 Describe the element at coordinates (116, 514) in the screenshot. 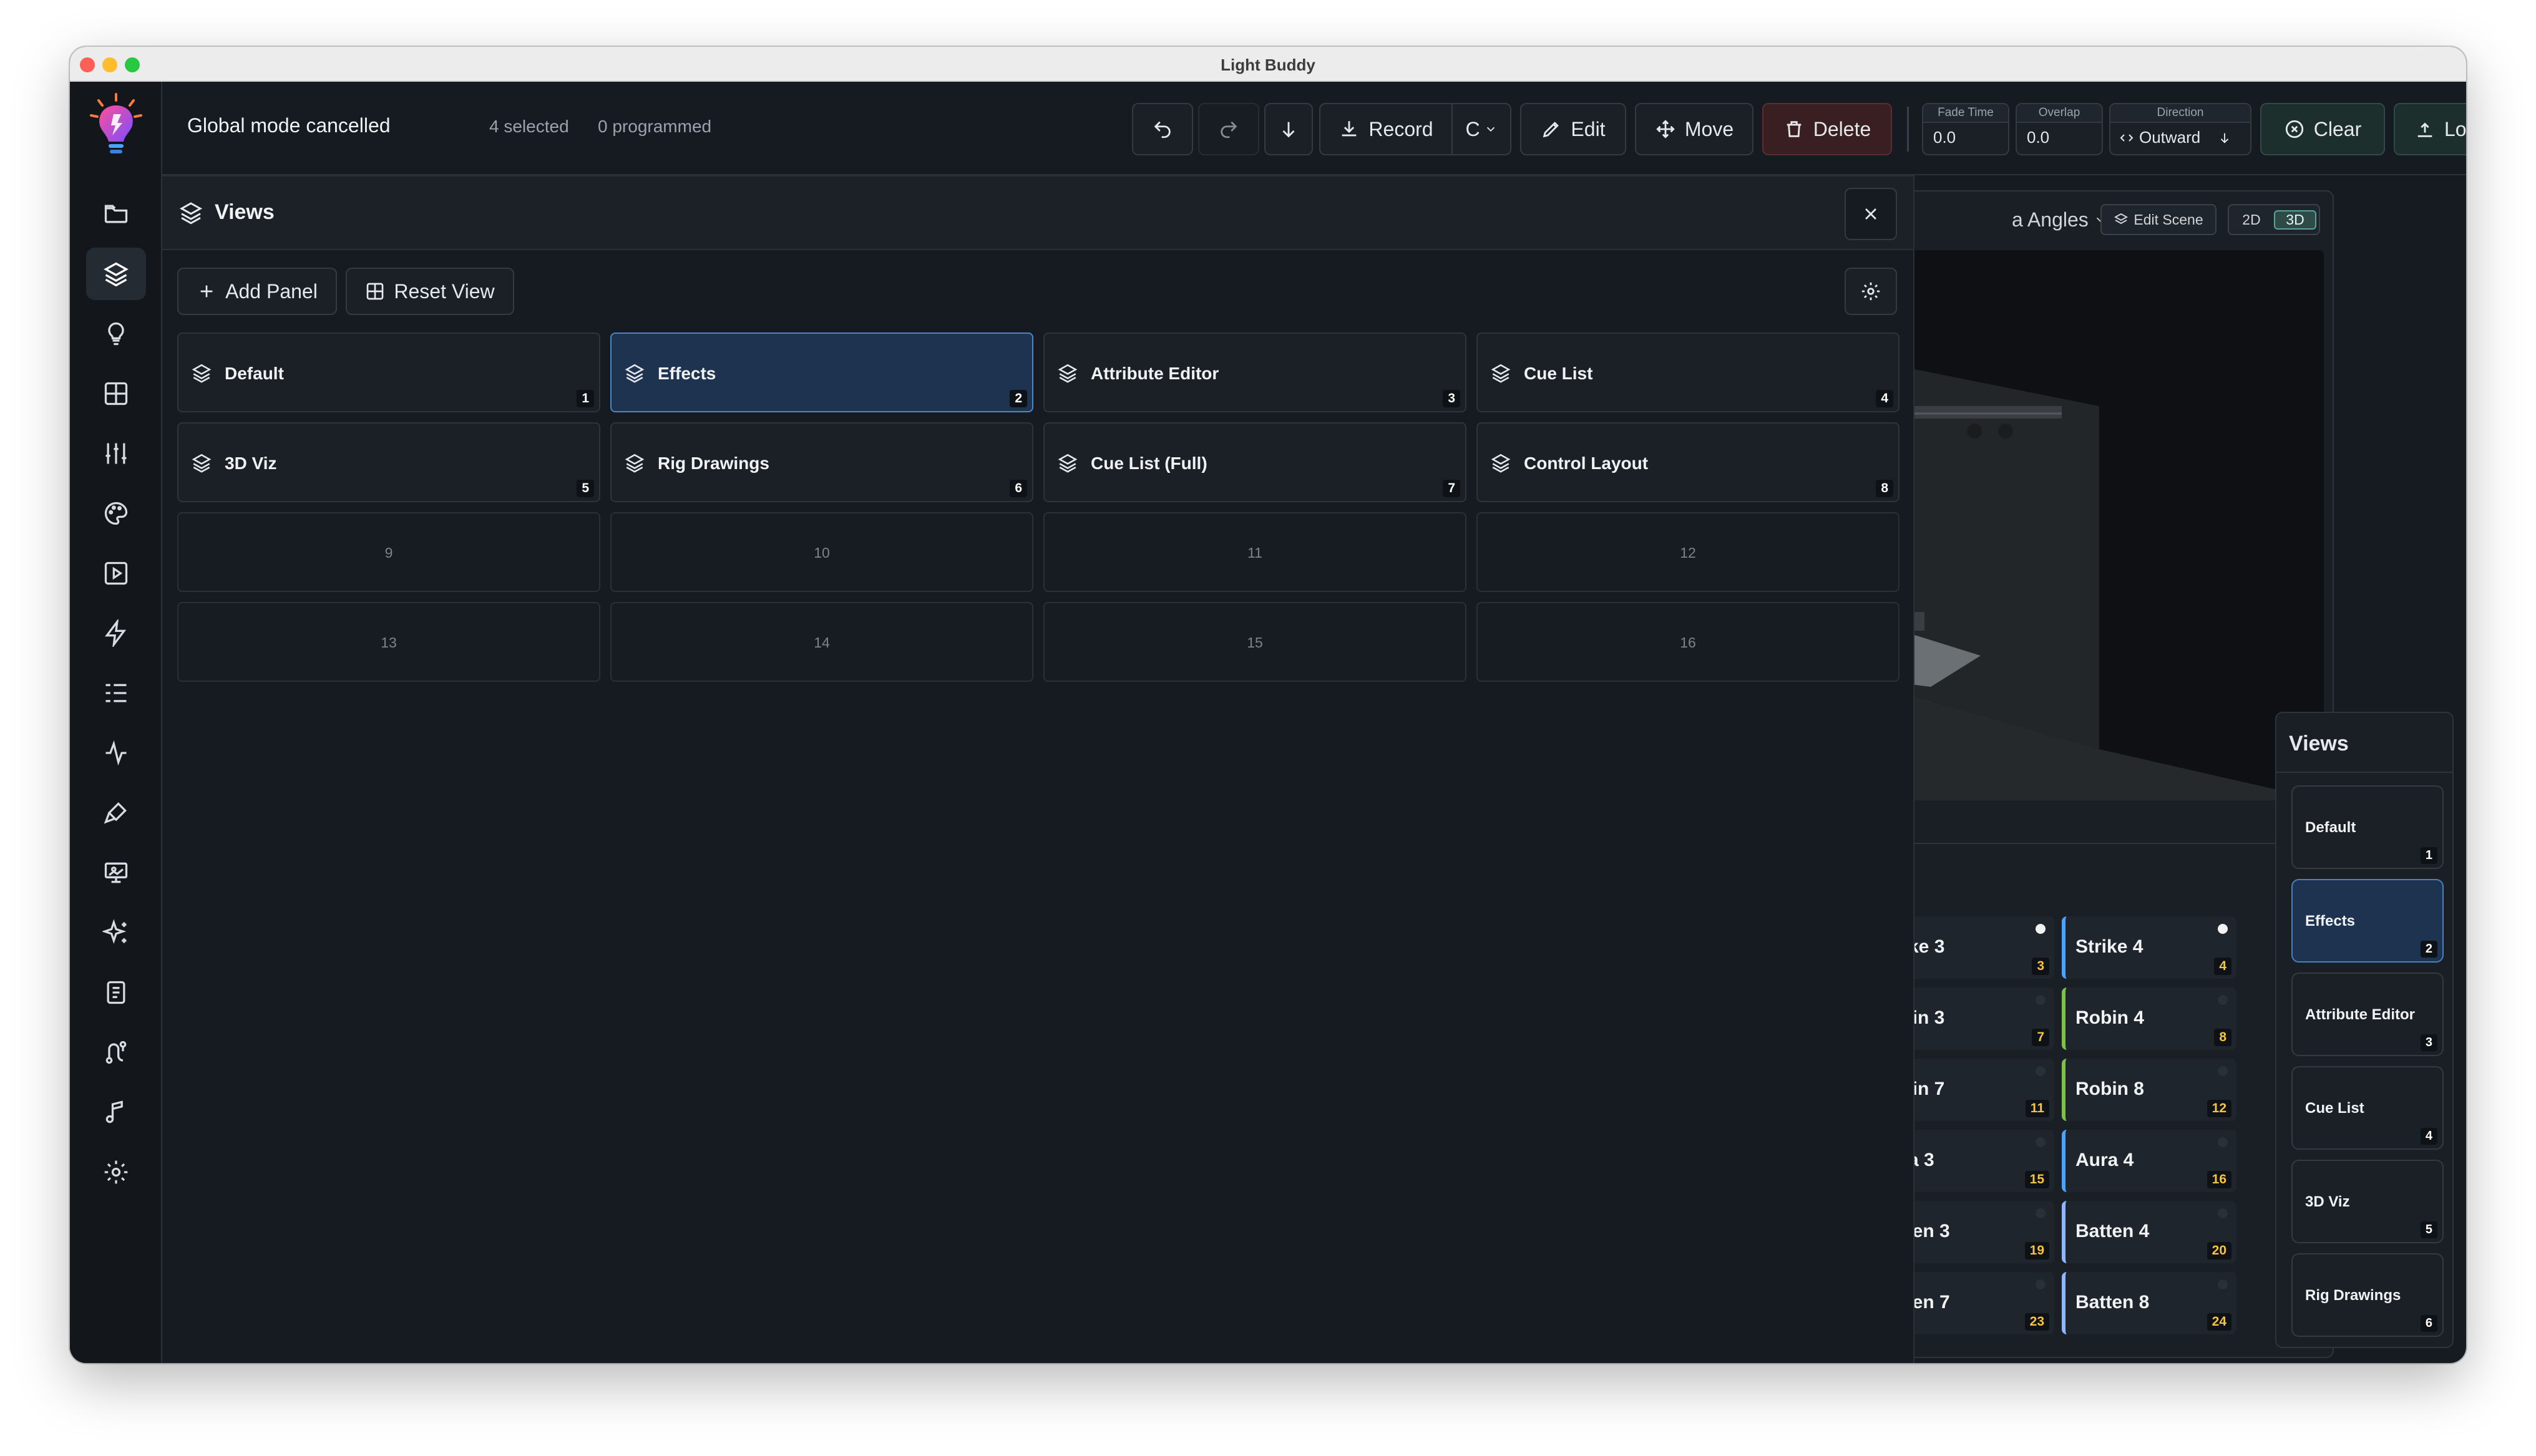

I see `sidebar-item-palettes` at that location.